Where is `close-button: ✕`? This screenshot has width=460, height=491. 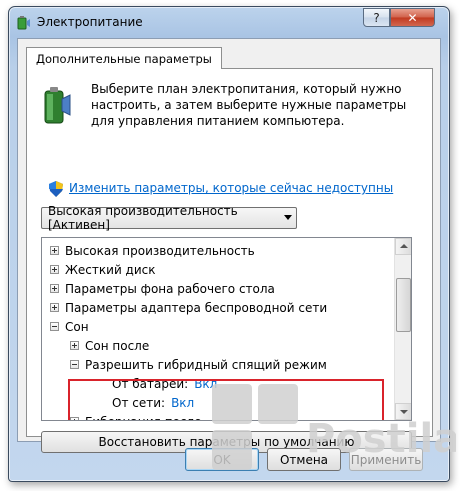
close-button: ✕ is located at coordinates (412, 17).